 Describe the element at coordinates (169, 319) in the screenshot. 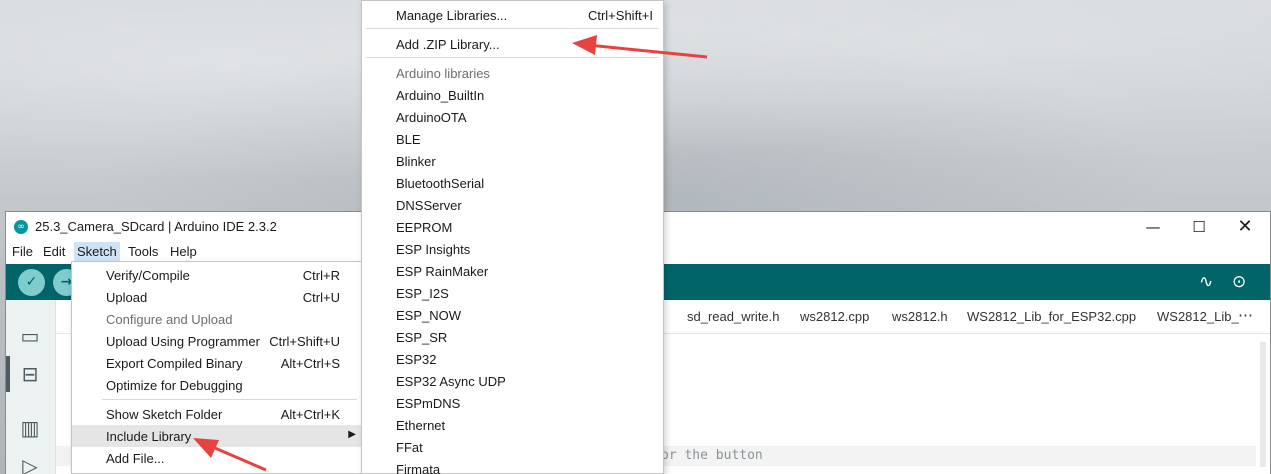

I see `menu-item-label: Configure and Upload` at that location.